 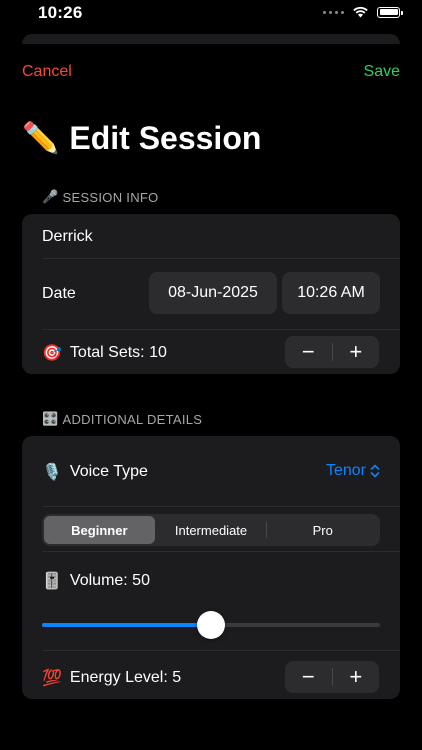 I want to click on microphone-icon: 🎤, so click(x=50, y=196).